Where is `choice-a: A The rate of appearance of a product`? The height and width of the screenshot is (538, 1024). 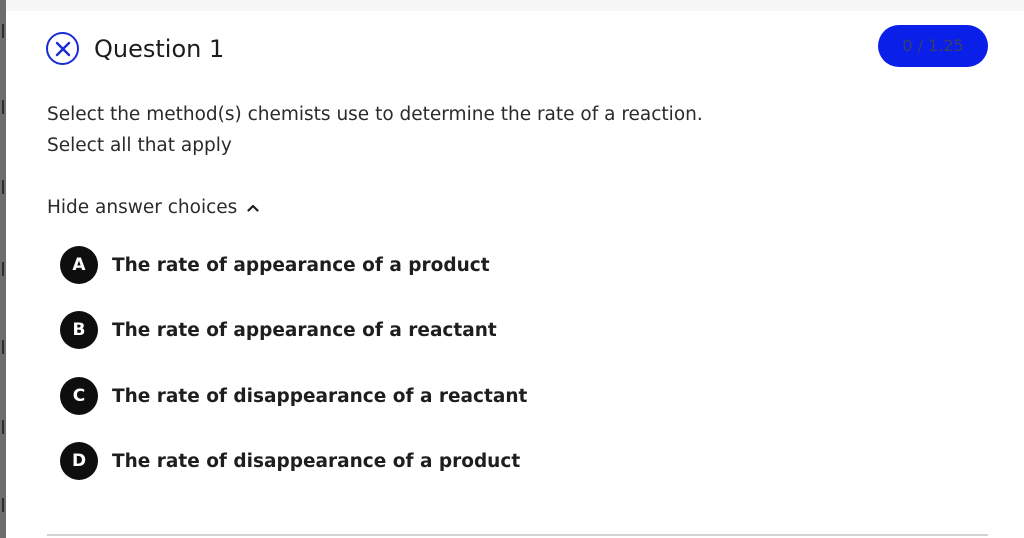 choice-a: A The rate of appearance of a product is located at coordinates (360, 265).